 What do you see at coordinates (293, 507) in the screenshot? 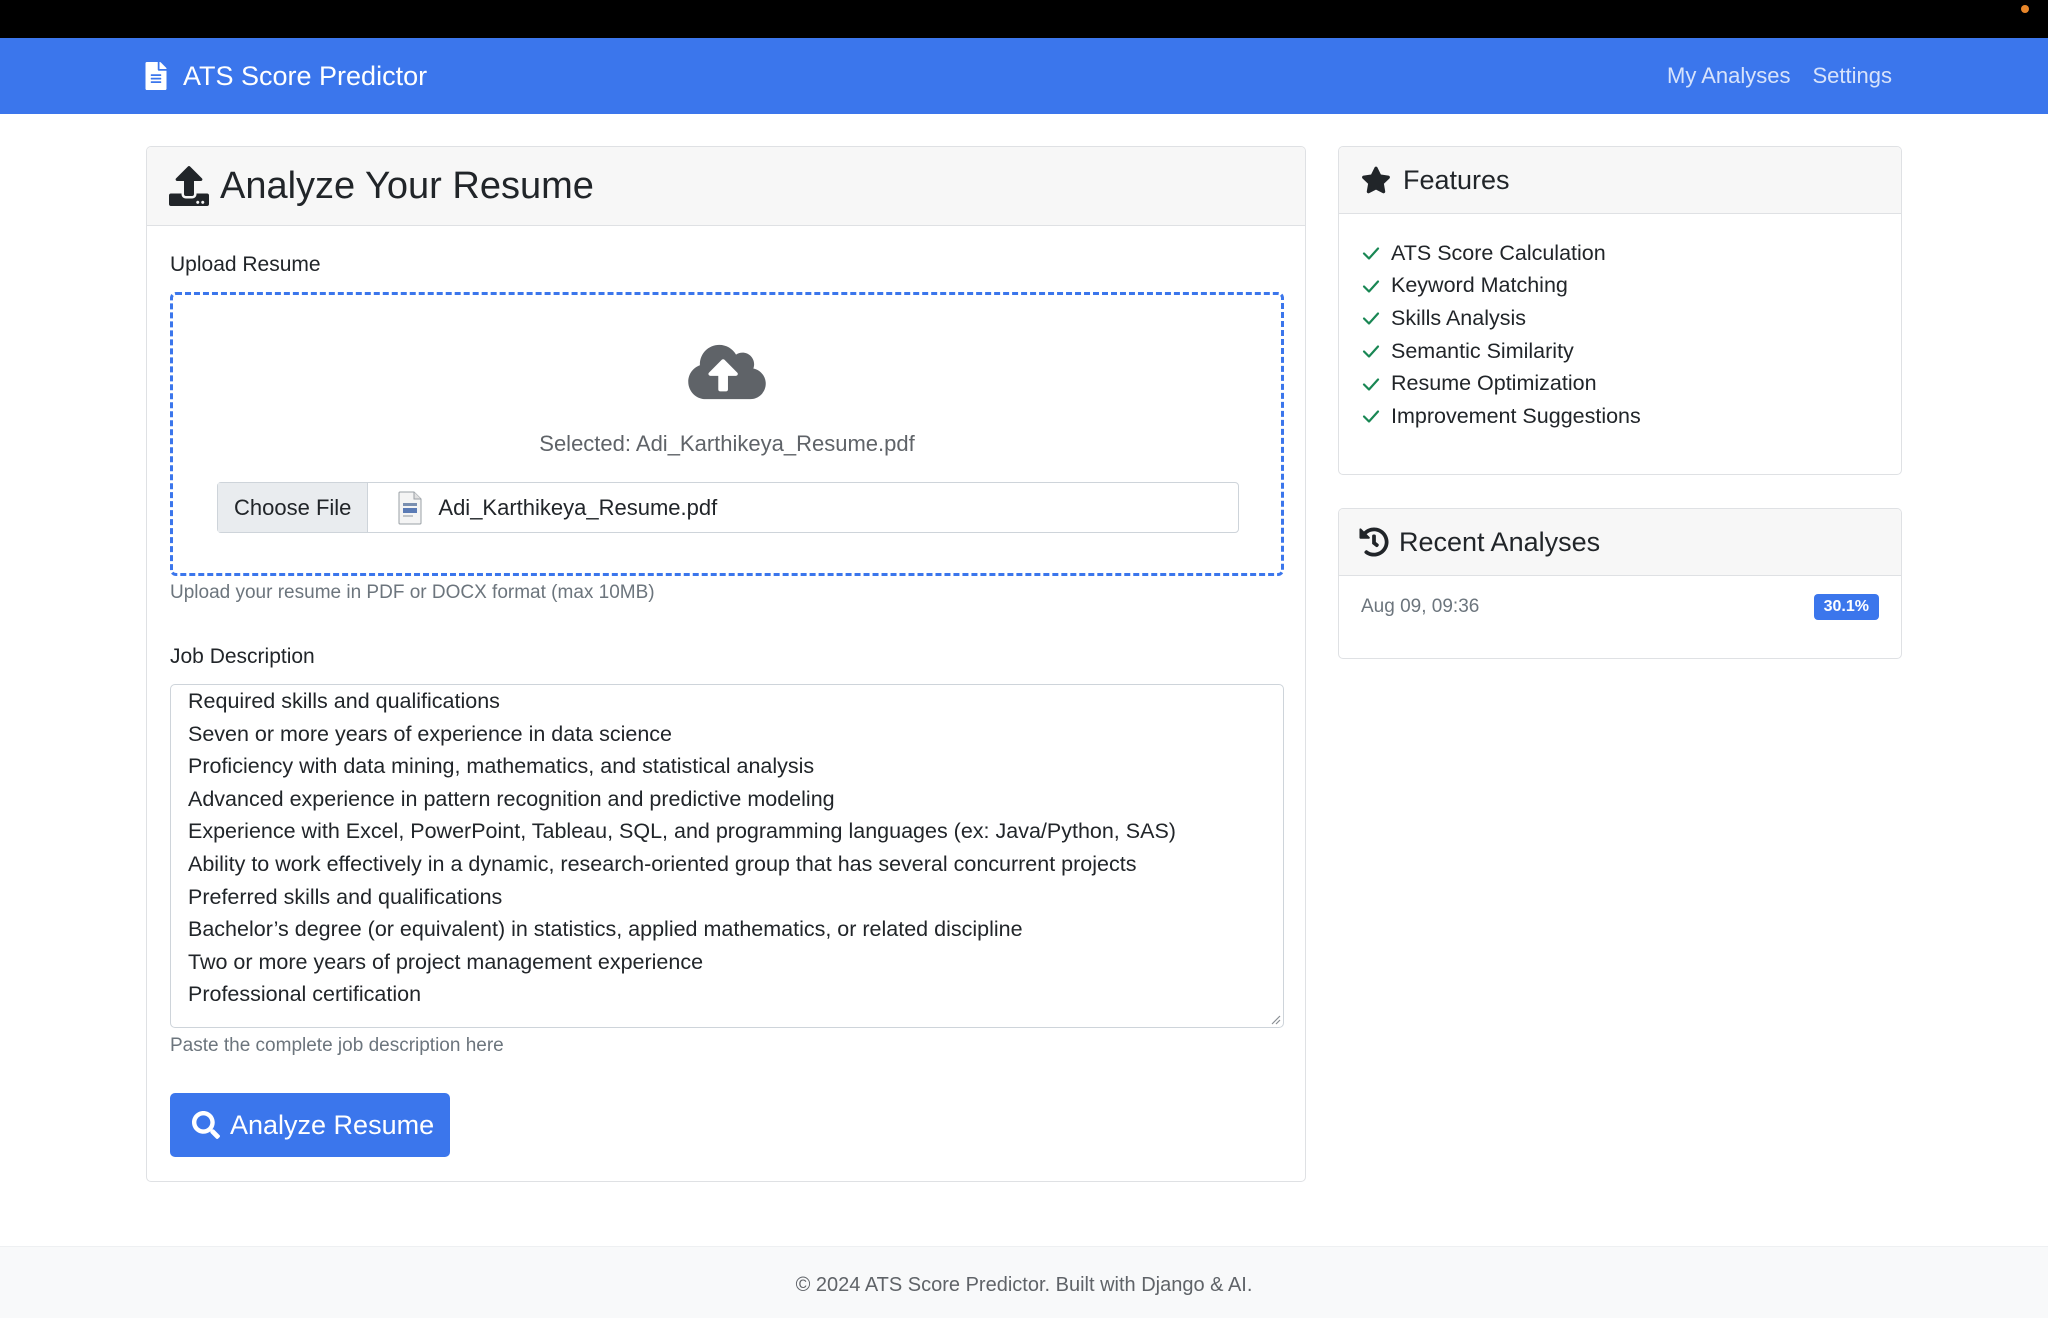
I see `choose-file-button: Choose File` at bounding box center [293, 507].